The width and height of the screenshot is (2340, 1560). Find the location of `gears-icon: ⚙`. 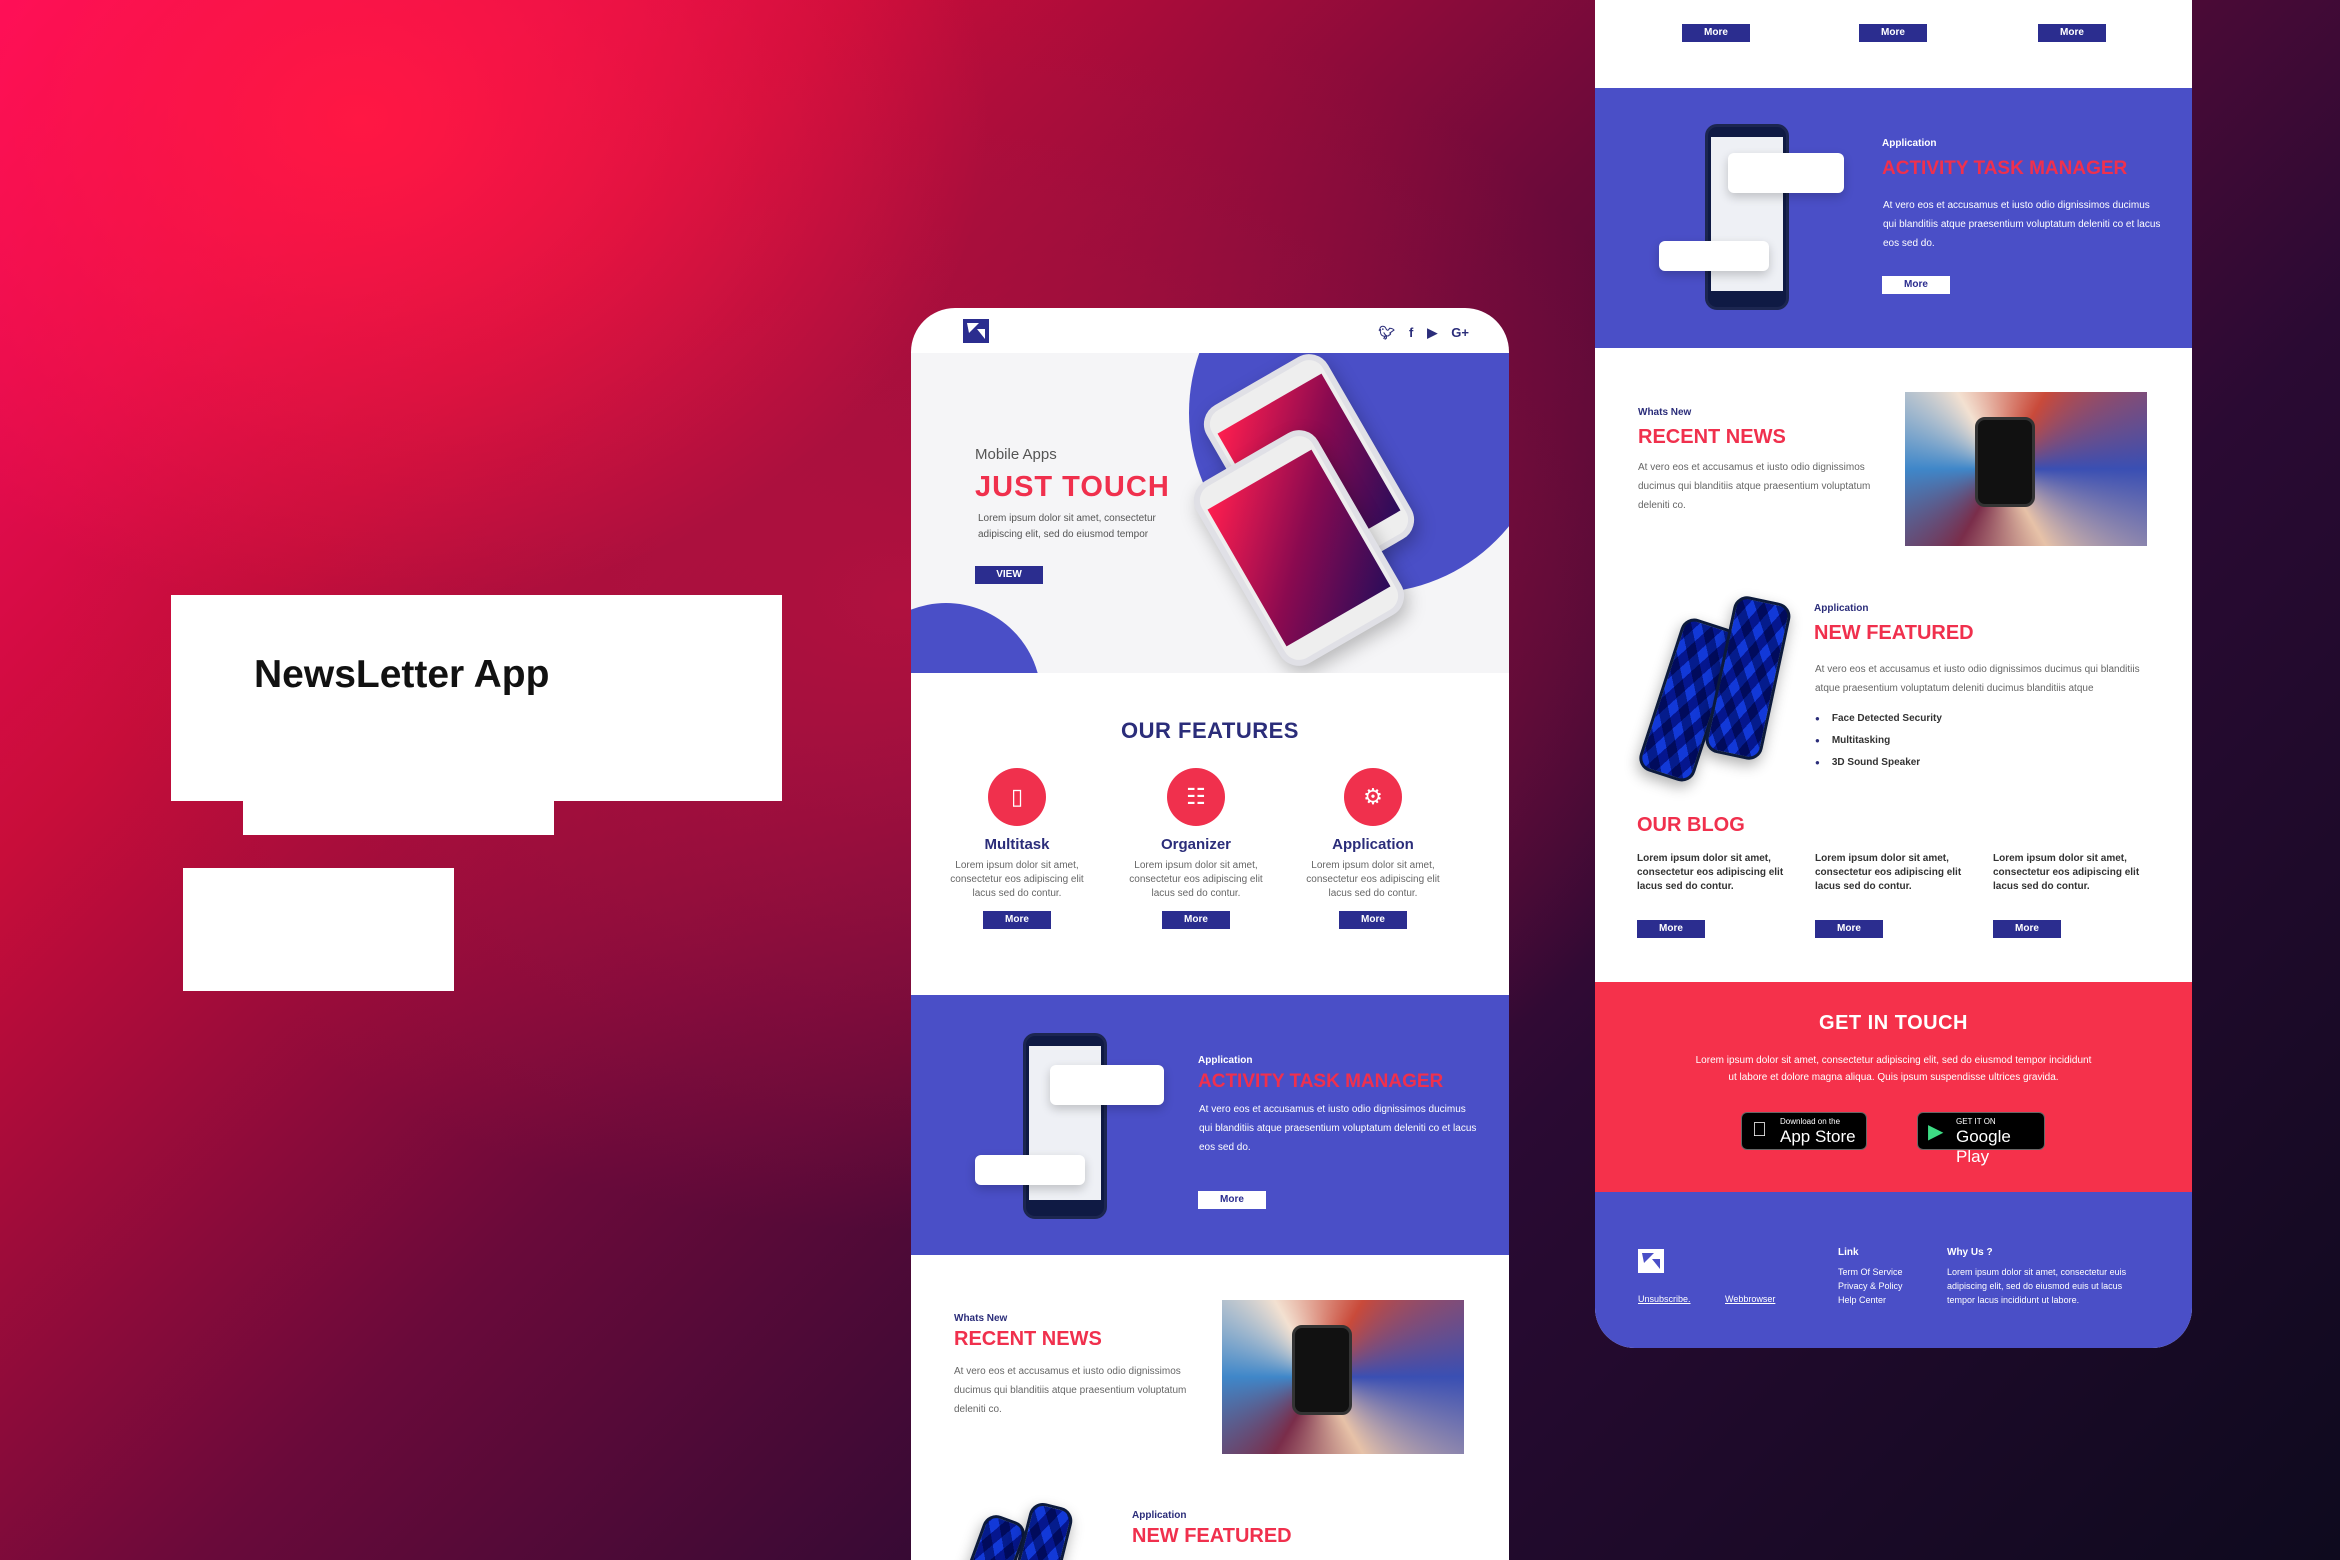

gears-icon: ⚙ is located at coordinates (1373, 797).